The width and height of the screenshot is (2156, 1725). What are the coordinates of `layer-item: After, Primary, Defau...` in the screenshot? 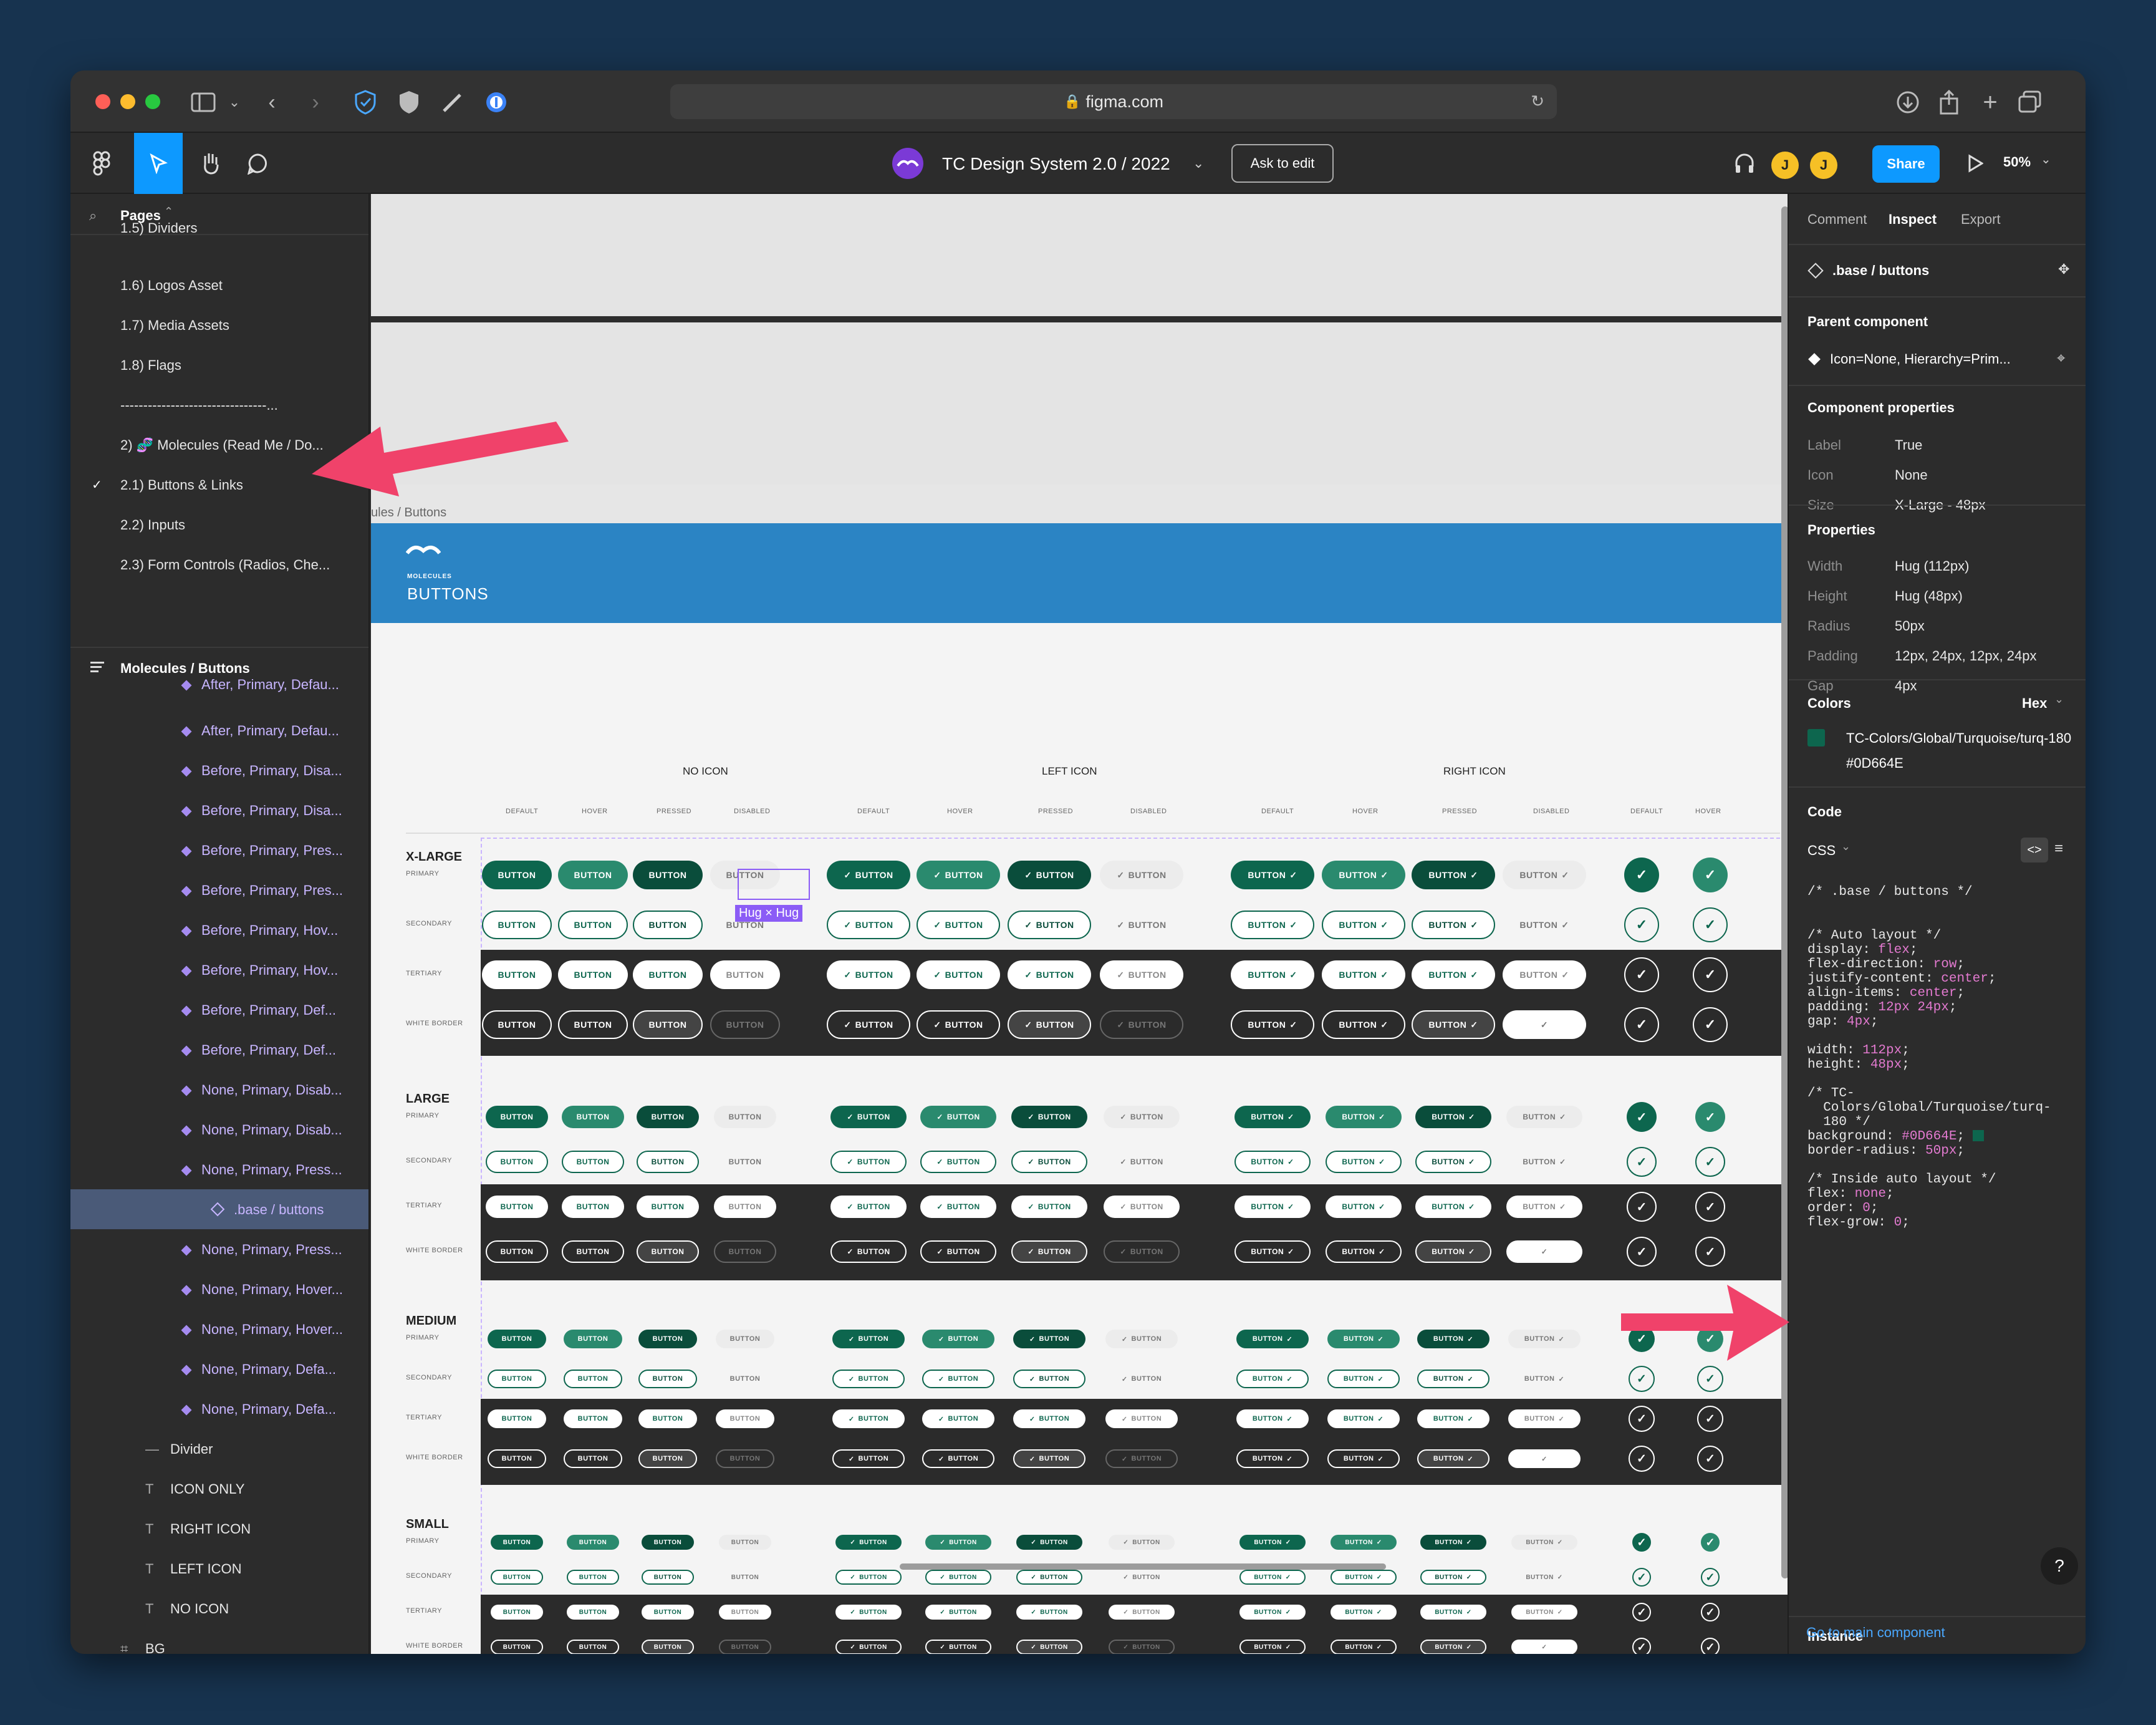 It's located at (260, 731).